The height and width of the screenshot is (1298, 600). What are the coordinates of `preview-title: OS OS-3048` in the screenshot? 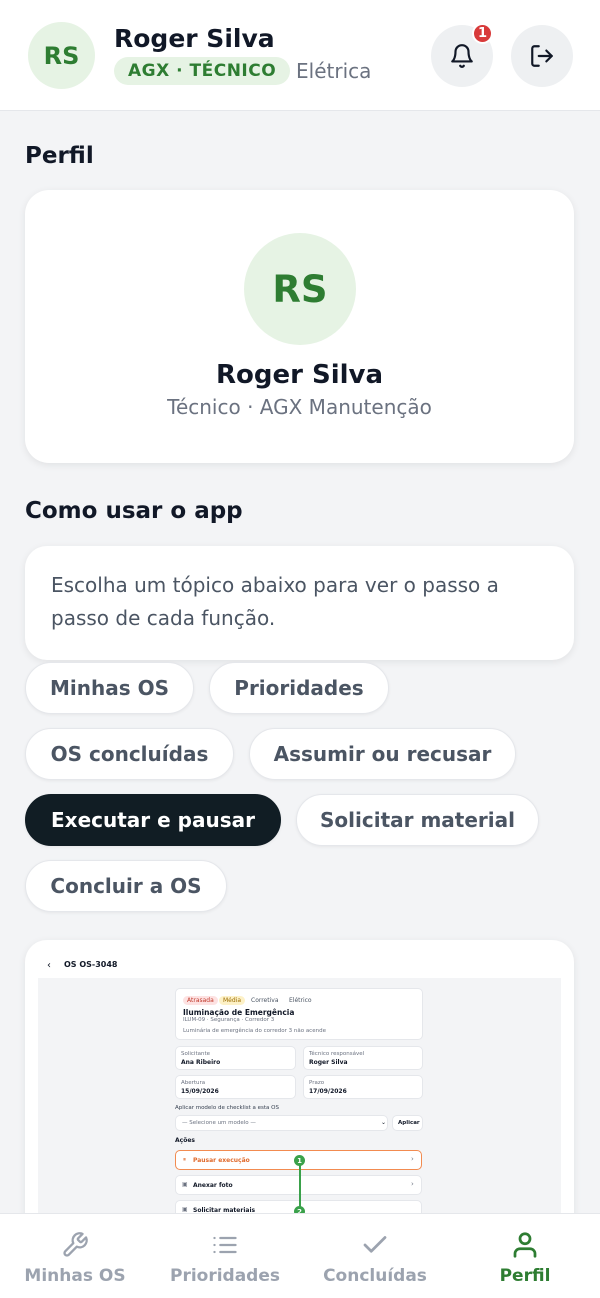 It's located at (91, 964).